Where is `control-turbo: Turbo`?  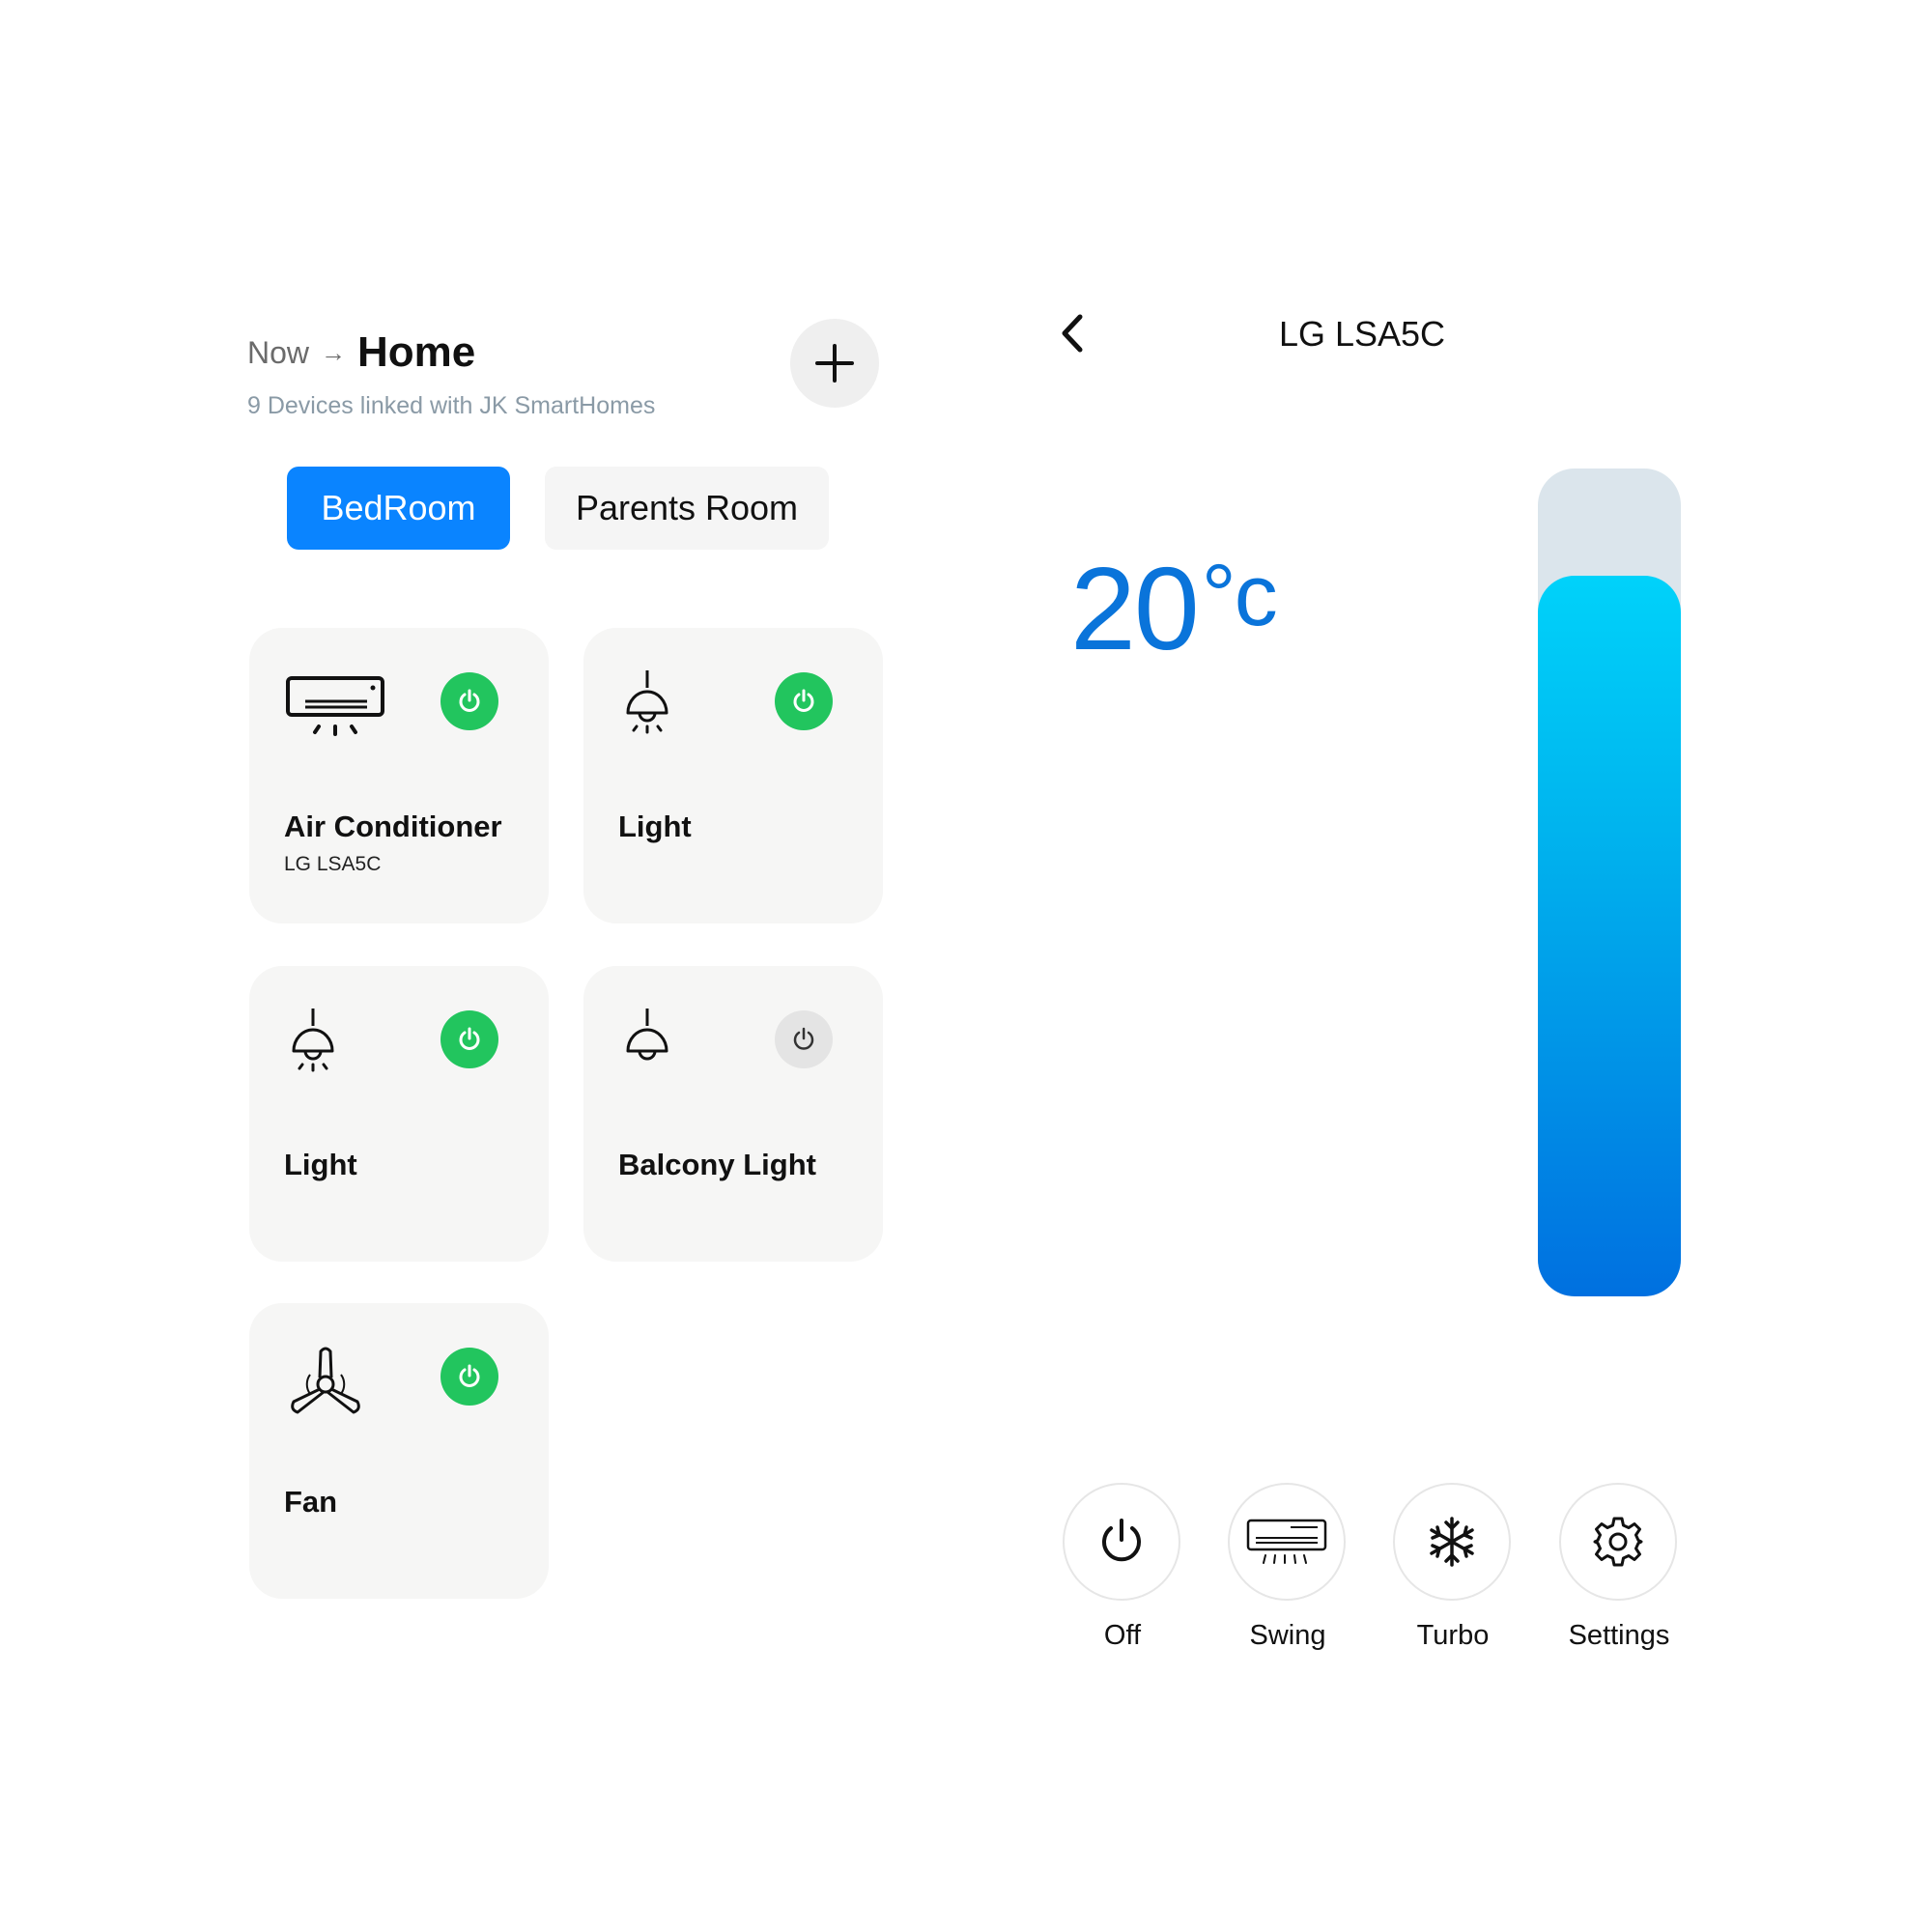
control-turbo: Turbo is located at coordinates (1453, 1567).